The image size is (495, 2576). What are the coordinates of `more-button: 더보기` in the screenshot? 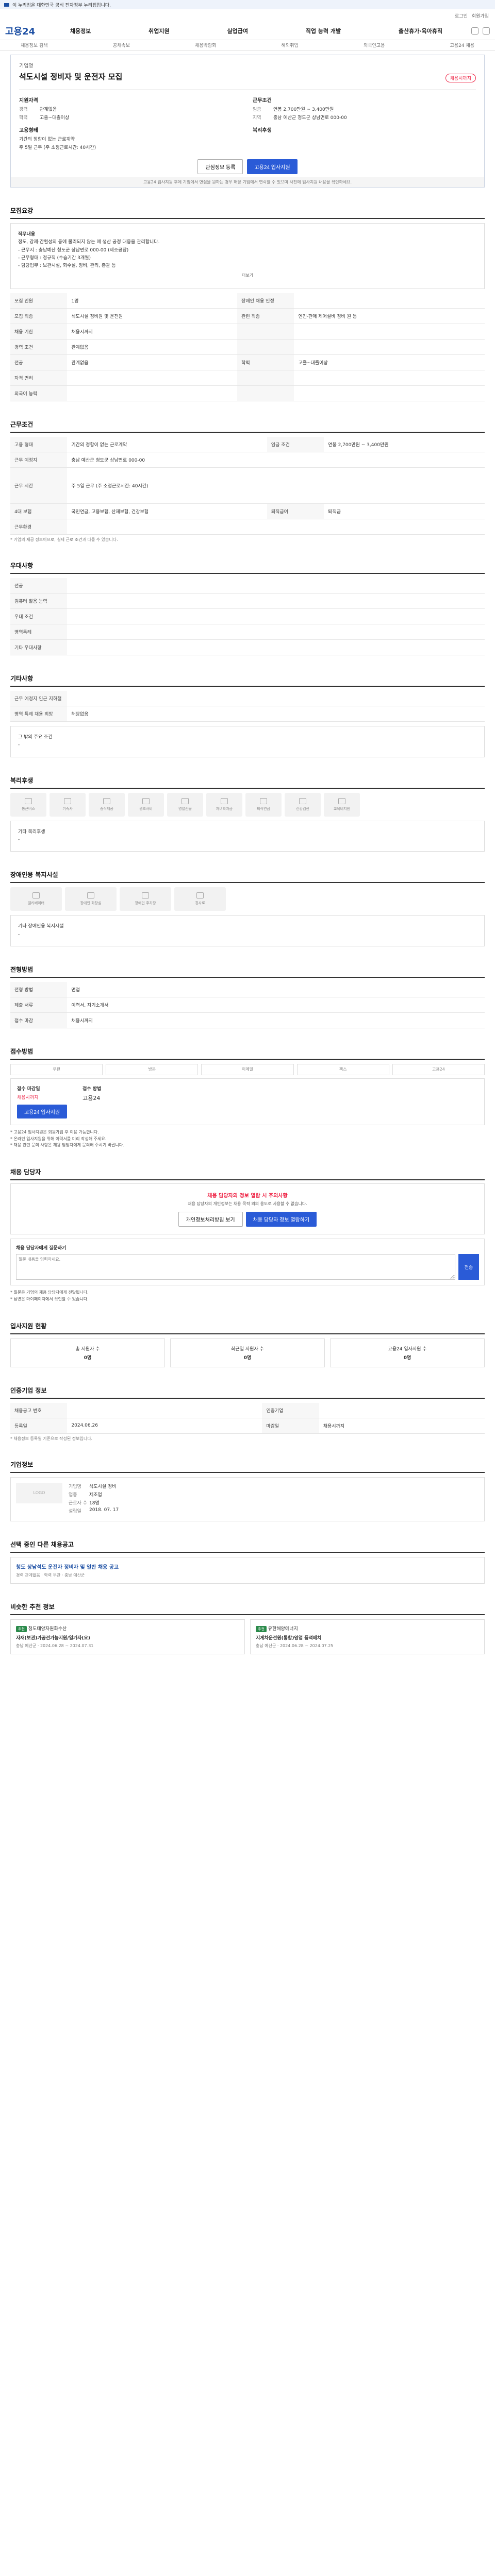 It's located at (247, 275).